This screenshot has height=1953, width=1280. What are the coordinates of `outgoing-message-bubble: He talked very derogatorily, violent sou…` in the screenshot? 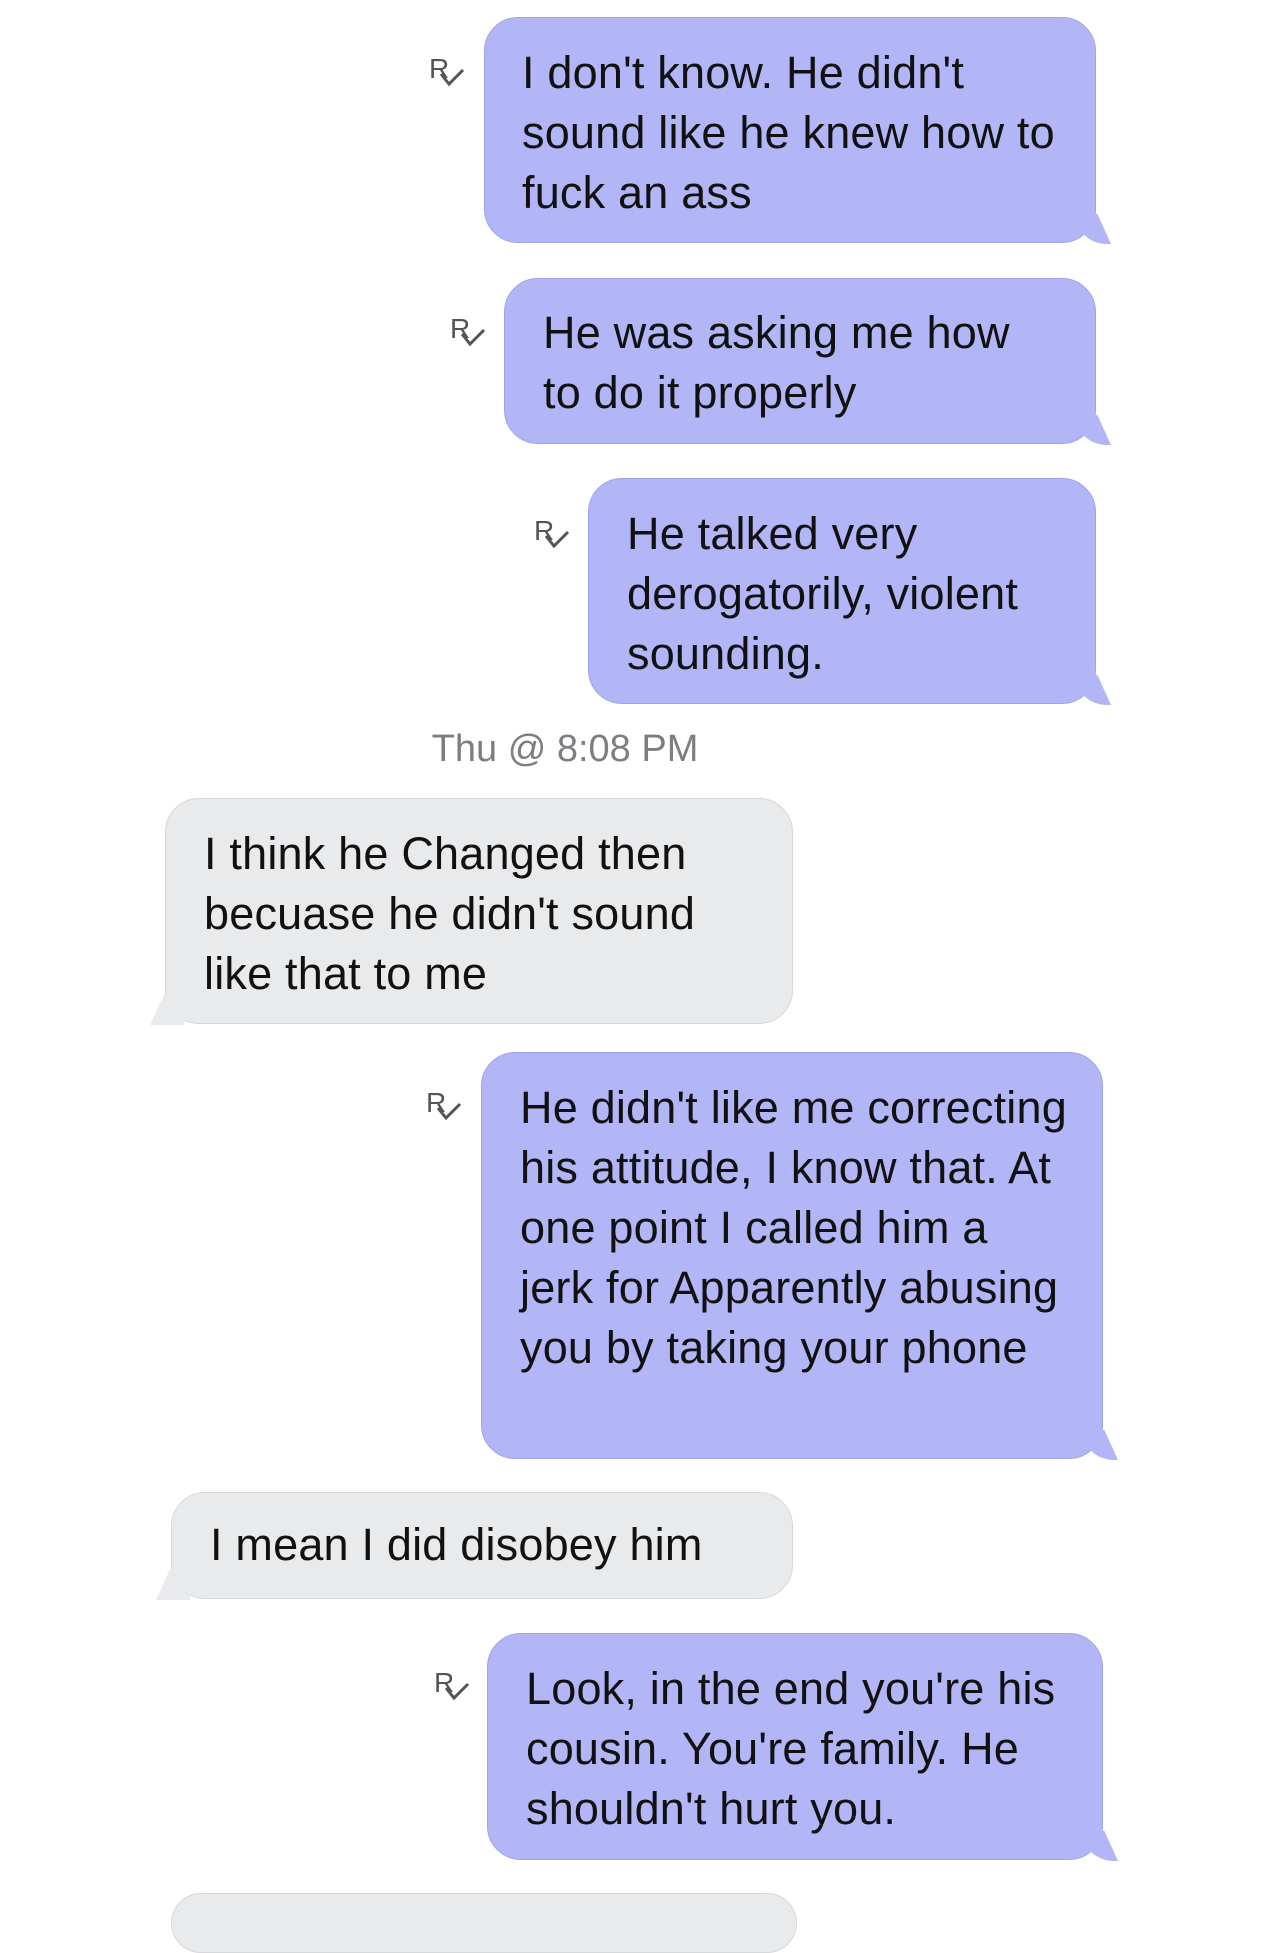 It's located at (842, 591).